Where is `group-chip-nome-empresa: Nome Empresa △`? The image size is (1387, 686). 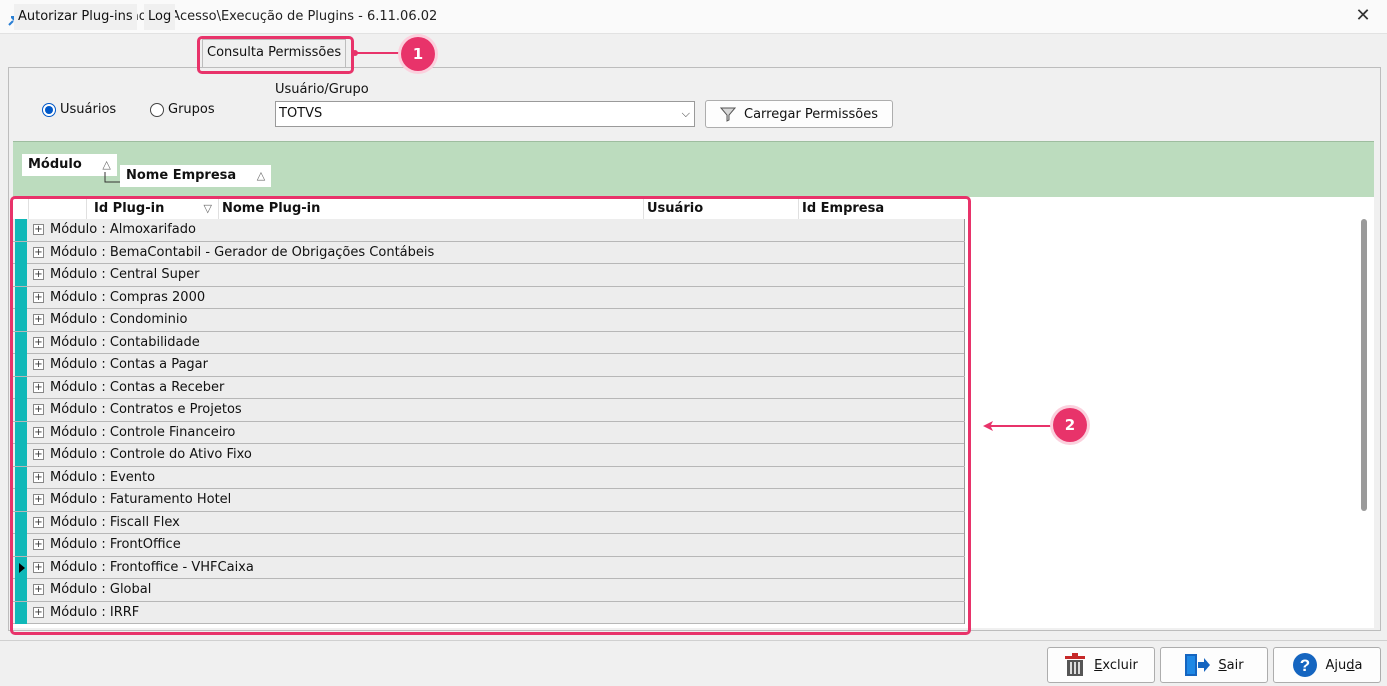
group-chip-nome-empresa: Nome Empresa △ is located at coordinates (196, 176).